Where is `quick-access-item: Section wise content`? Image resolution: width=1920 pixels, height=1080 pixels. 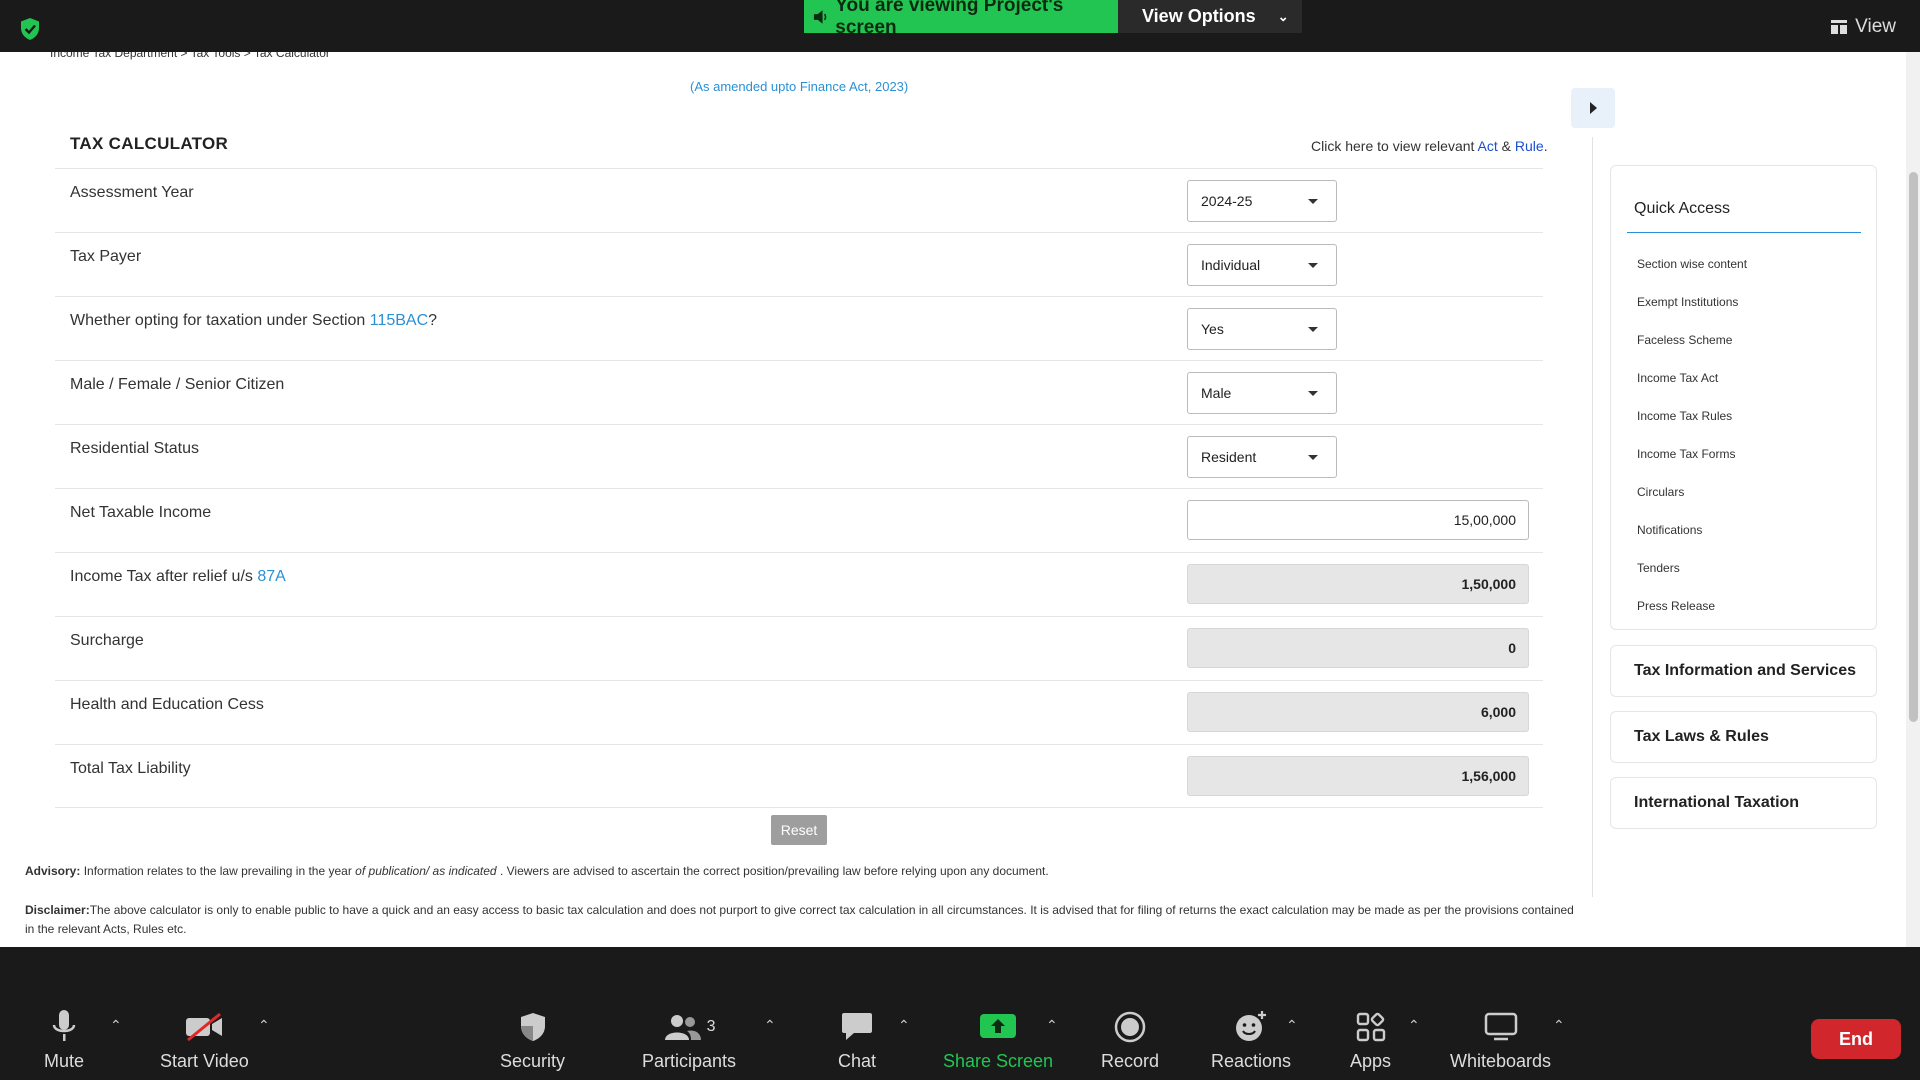
quick-access-item: Section wise content is located at coordinates (1692, 264).